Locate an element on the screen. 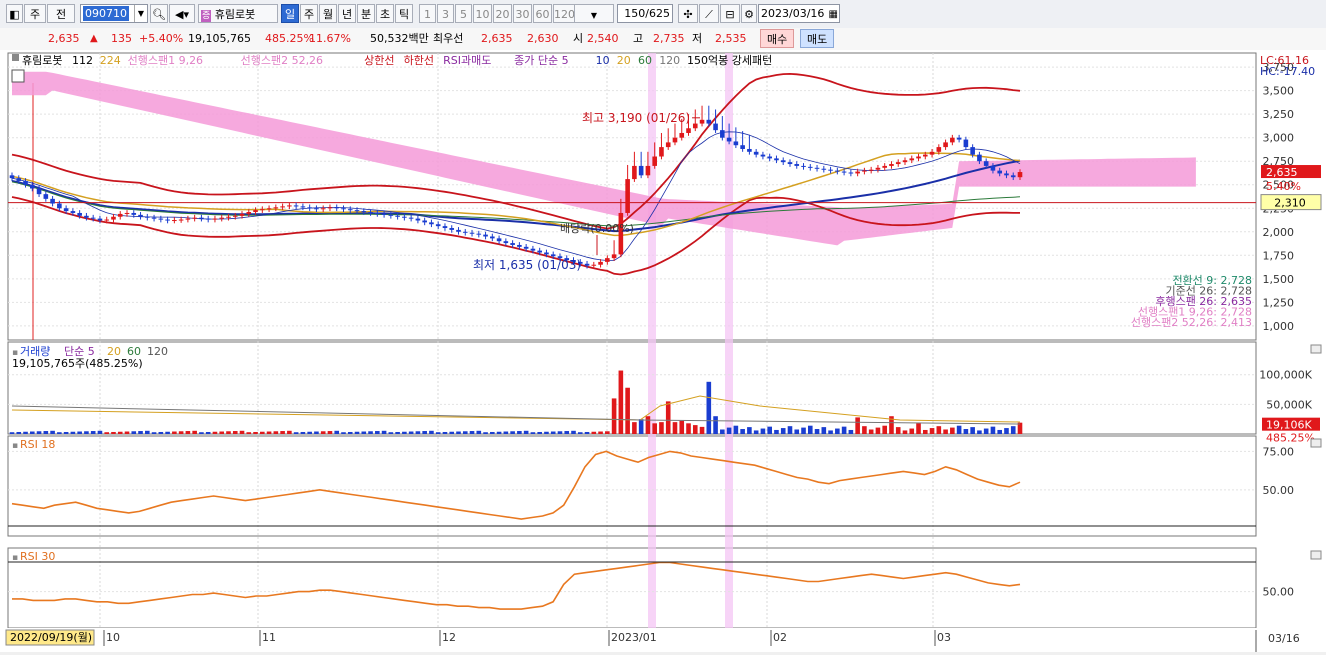  price-tick-label-2: 1,500 is located at coordinates (1279, 279).